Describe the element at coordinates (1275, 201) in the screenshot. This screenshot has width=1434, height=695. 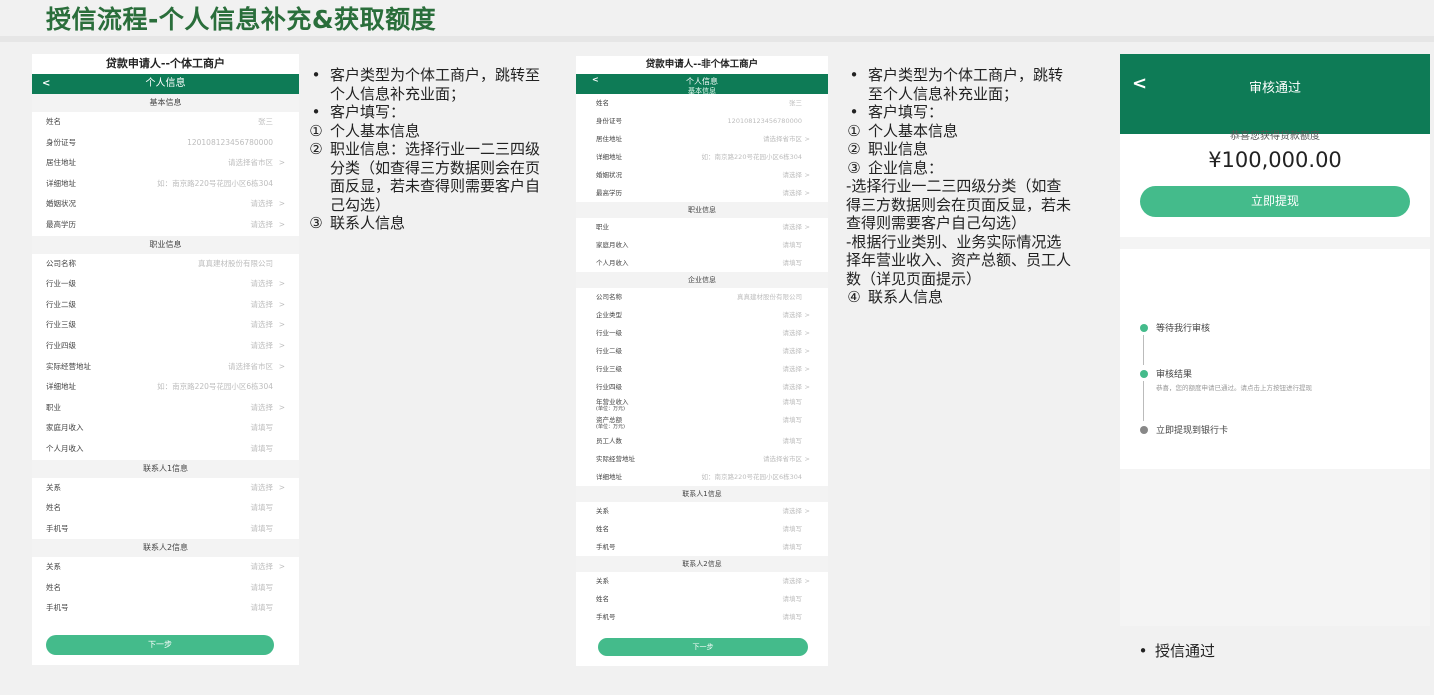
I see `withdraw-button: 立即提现` at that location.